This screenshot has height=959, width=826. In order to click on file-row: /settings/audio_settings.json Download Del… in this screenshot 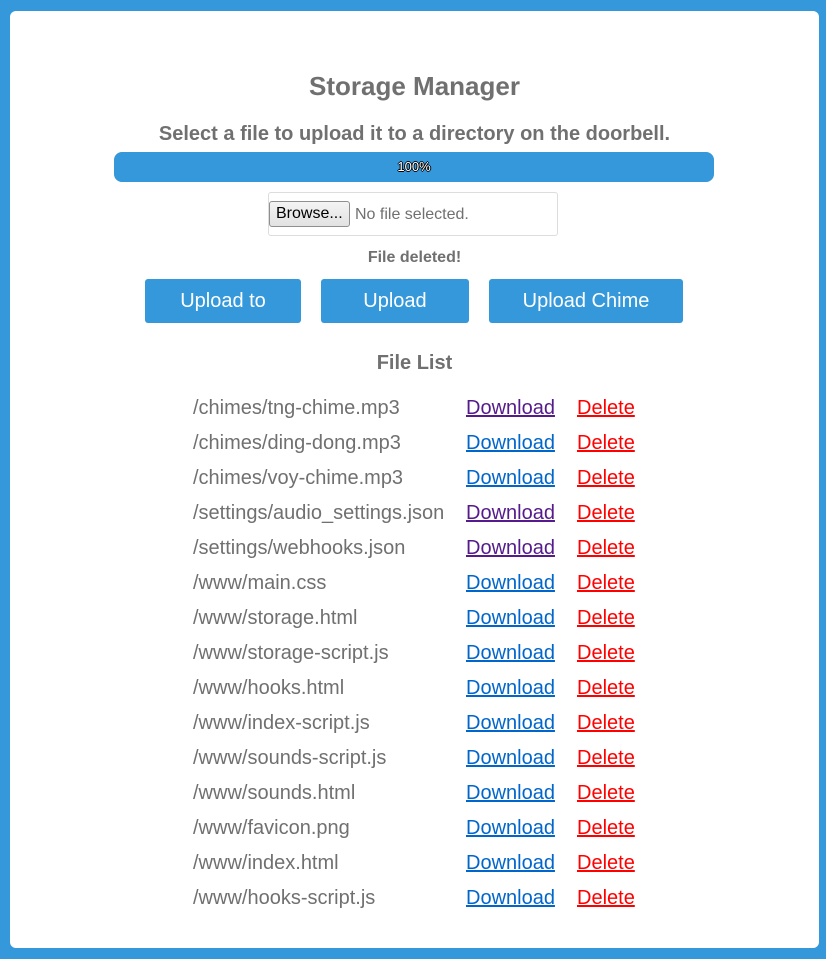, I will do `click(414, 515)`.